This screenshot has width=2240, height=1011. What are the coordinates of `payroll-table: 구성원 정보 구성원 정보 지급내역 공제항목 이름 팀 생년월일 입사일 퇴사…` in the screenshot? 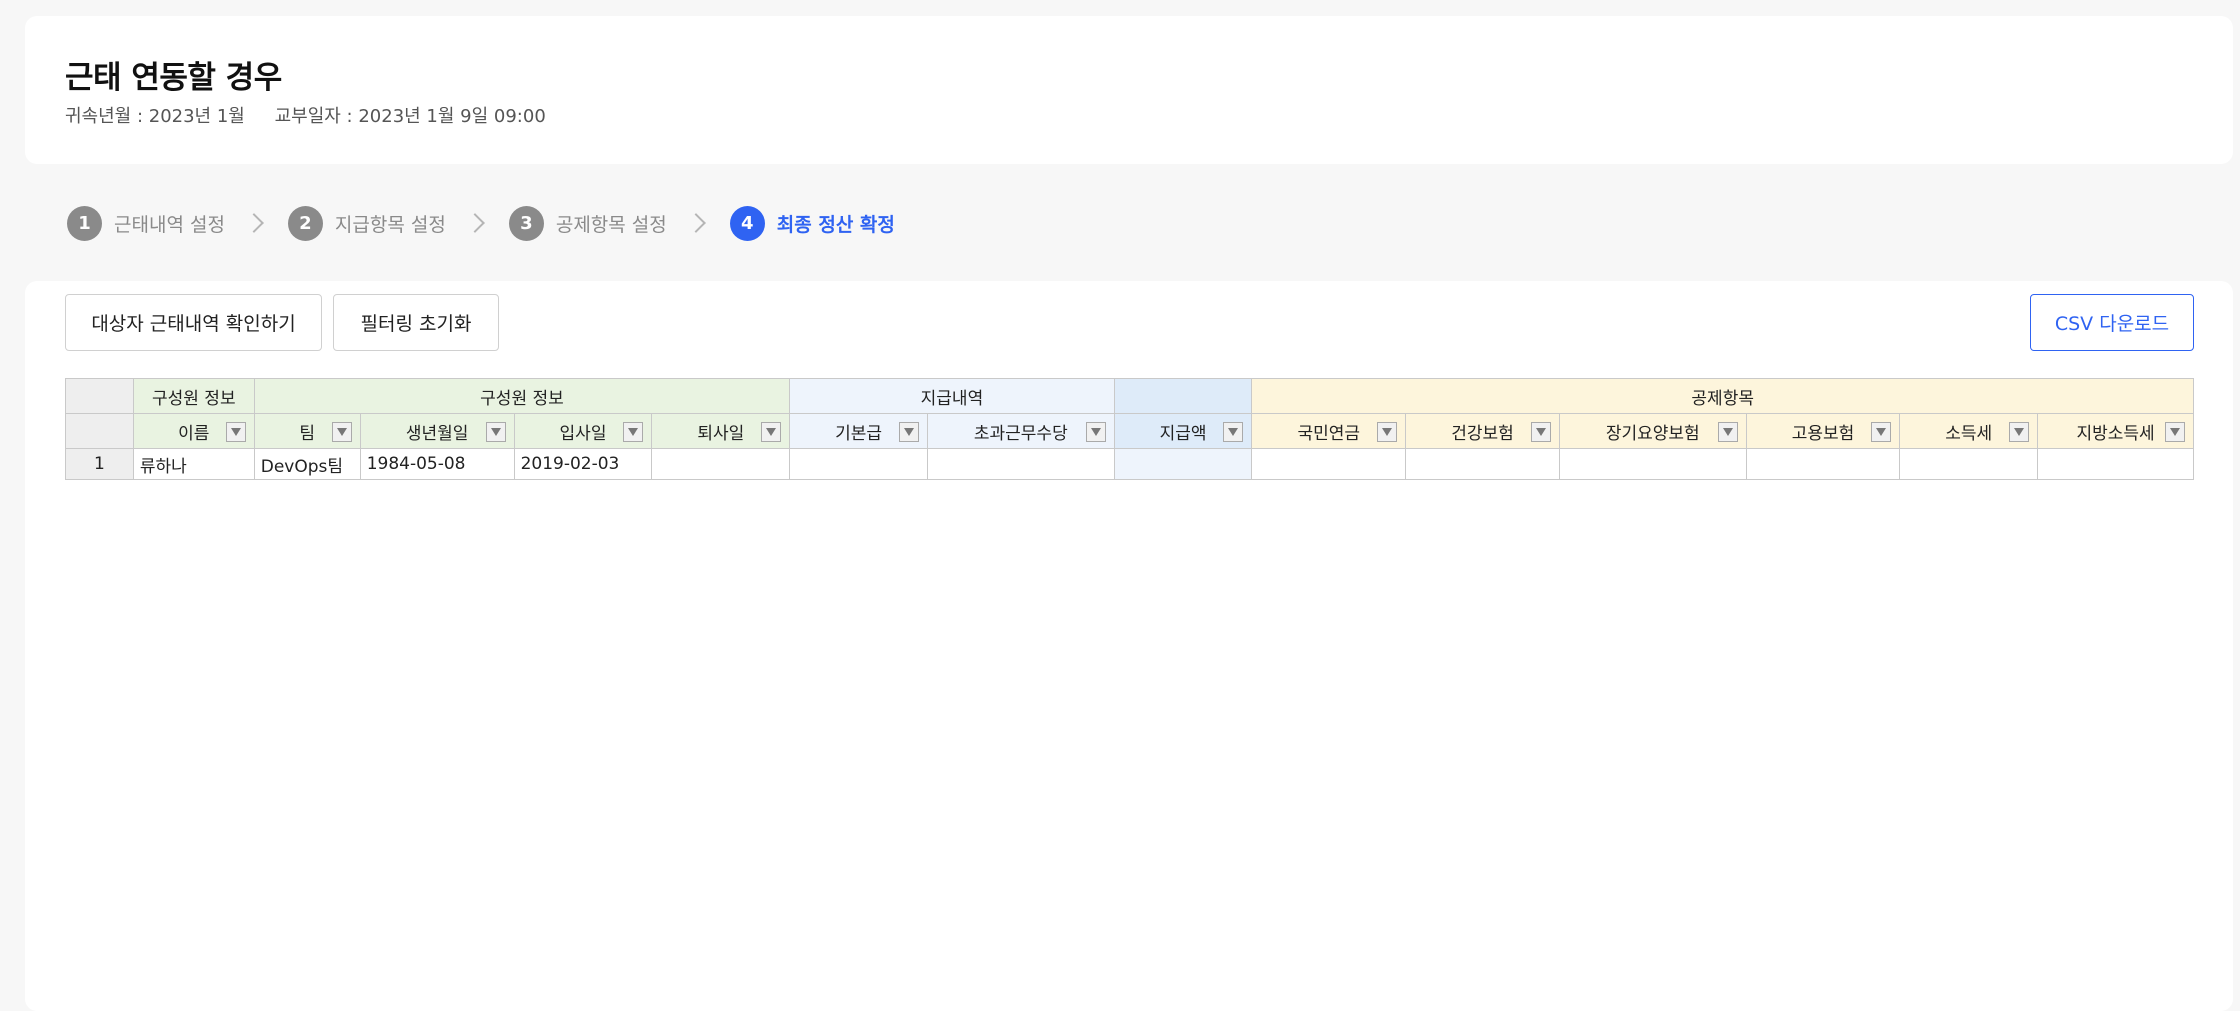 It's located at (1129, 429).